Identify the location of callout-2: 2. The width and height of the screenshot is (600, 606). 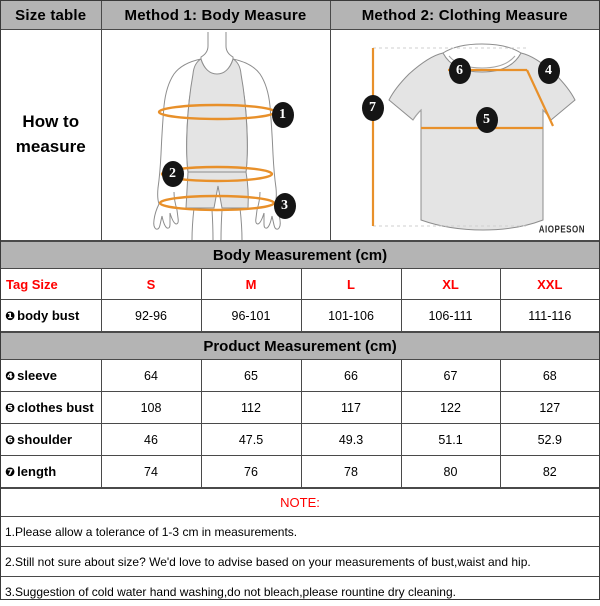
(173, 174).